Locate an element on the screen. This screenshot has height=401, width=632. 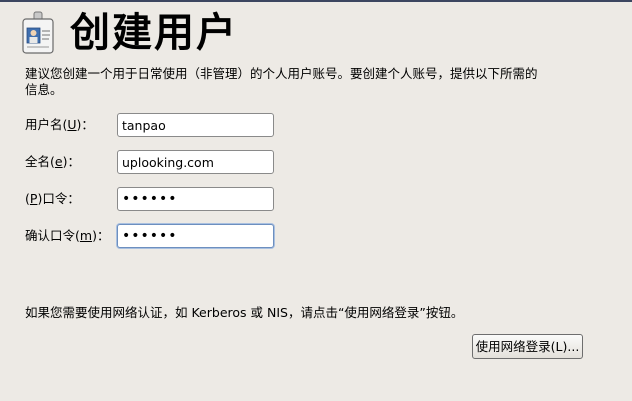
page-header: 创建用户 is located at coordinates (129, 33).